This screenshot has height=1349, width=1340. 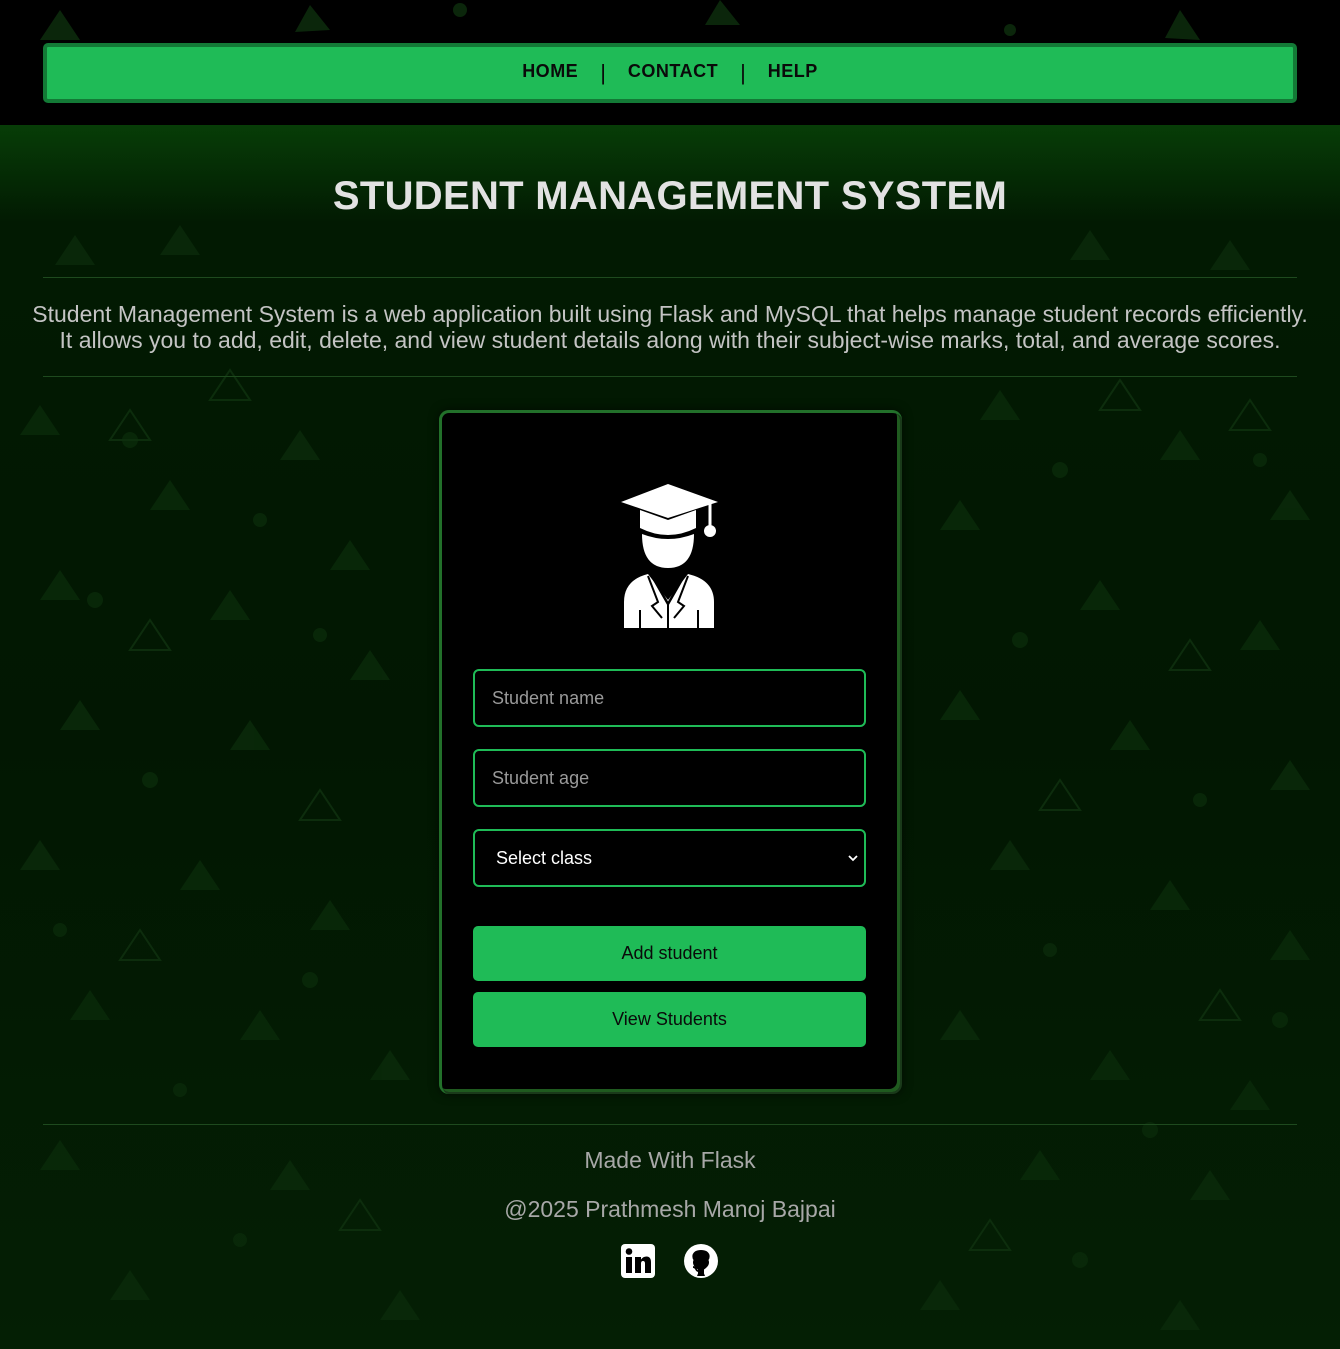 I want to click on footer-made-with: Made With Flask, so click(x=670, y=1160).